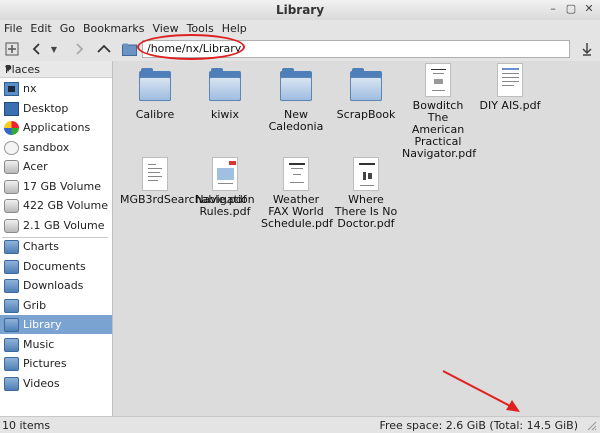 This screenshot has height=433, width=600. Describe the element at coordinates (589, 9) in the screenshot. I see `close-icon: ✕` at that location.